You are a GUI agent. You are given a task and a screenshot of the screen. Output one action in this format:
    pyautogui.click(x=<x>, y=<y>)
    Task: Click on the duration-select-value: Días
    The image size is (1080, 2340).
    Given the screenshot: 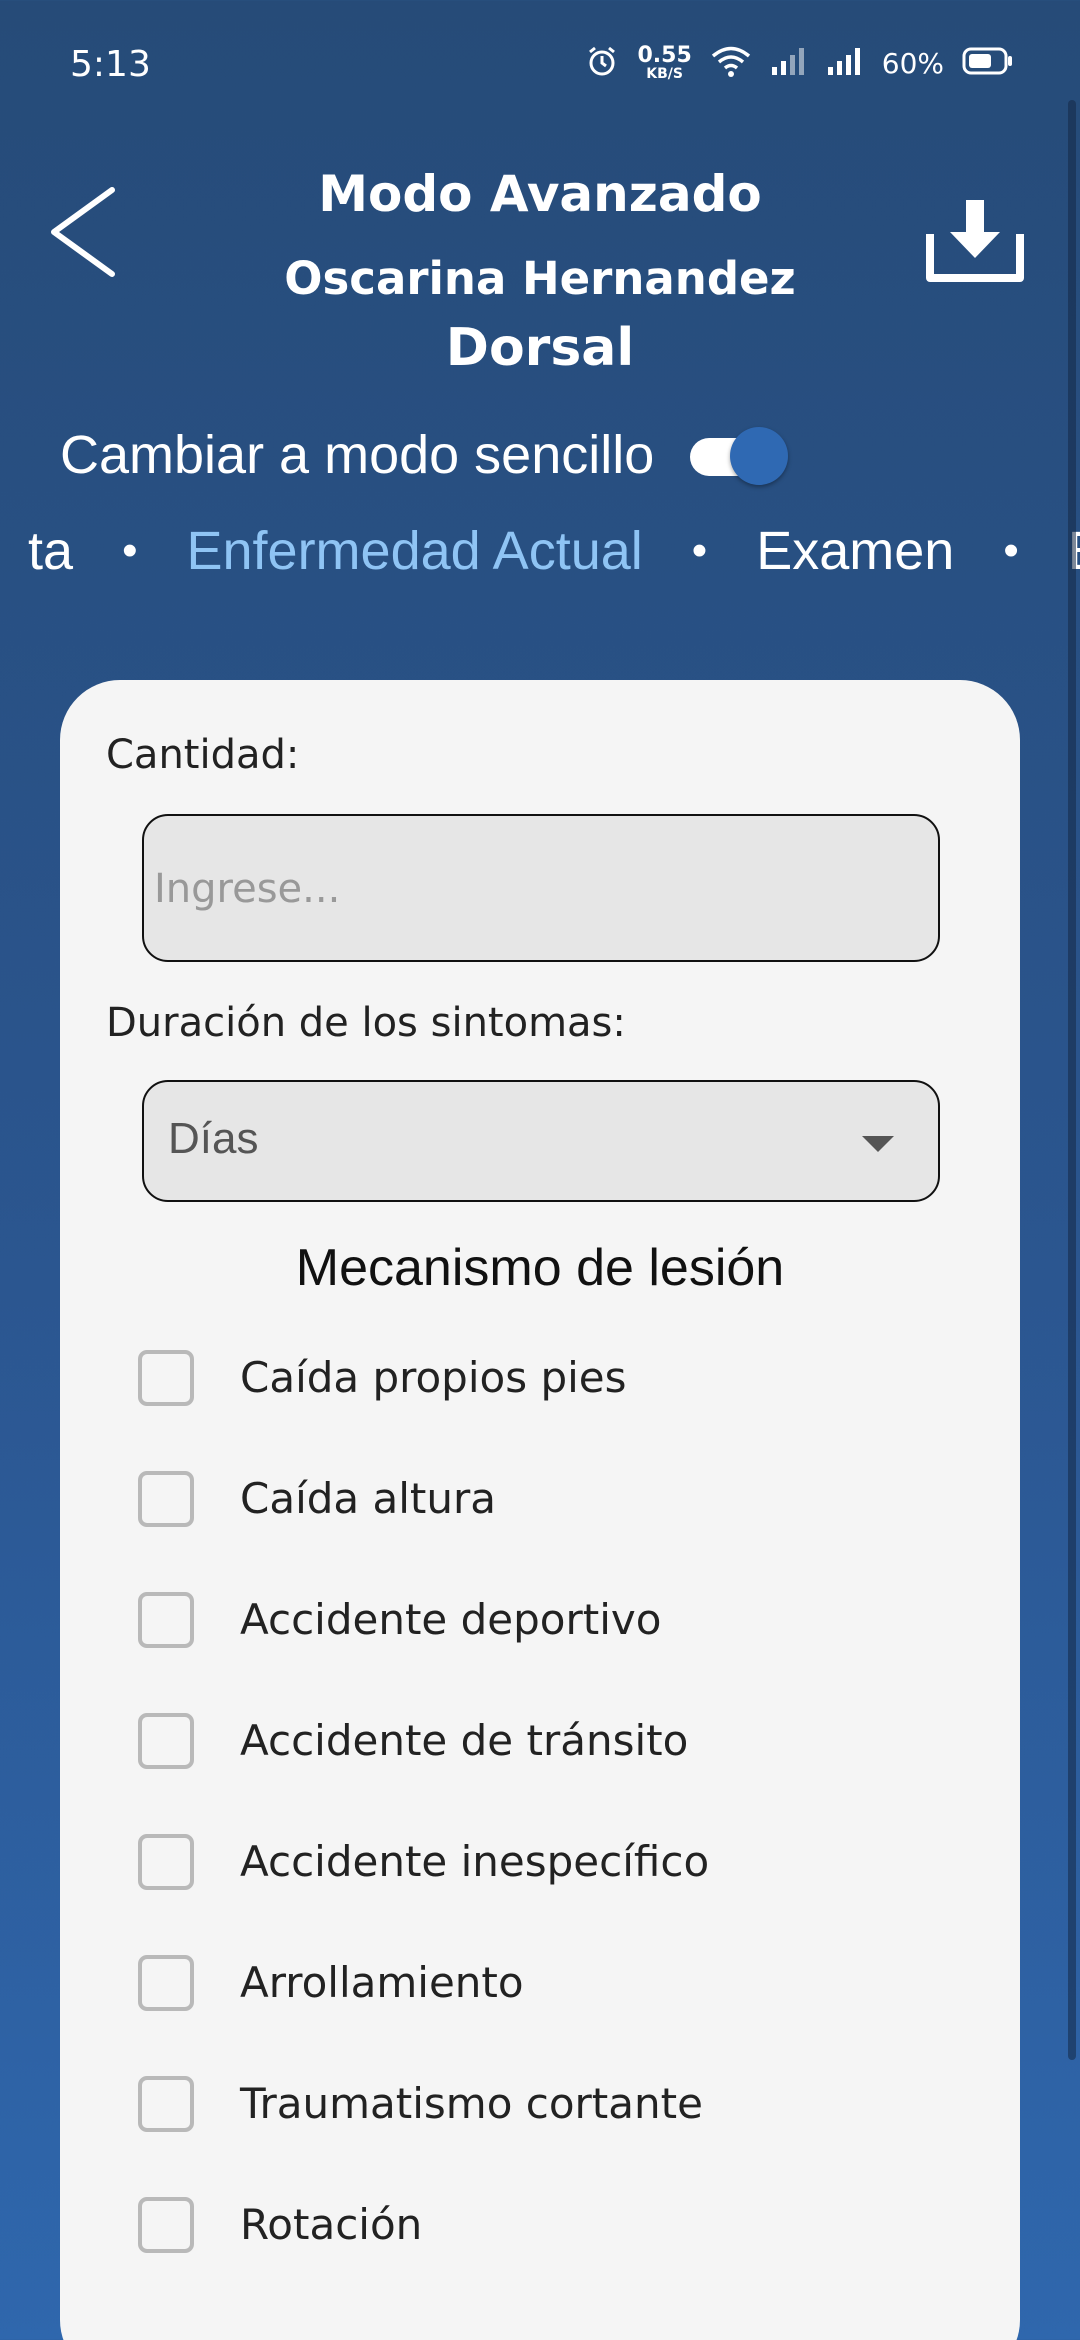 What is the action you would take?
    pyautogui.click(x=213, y=1138)
    